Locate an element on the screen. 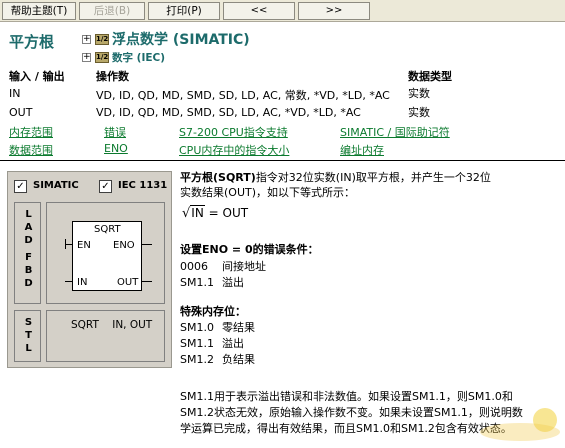 The image size is (565, 448). description-line-1: 平方根(SQRT)指令对32位实数(IN)取平方根，并产生一个32位 is located at coordinates (370, 178).